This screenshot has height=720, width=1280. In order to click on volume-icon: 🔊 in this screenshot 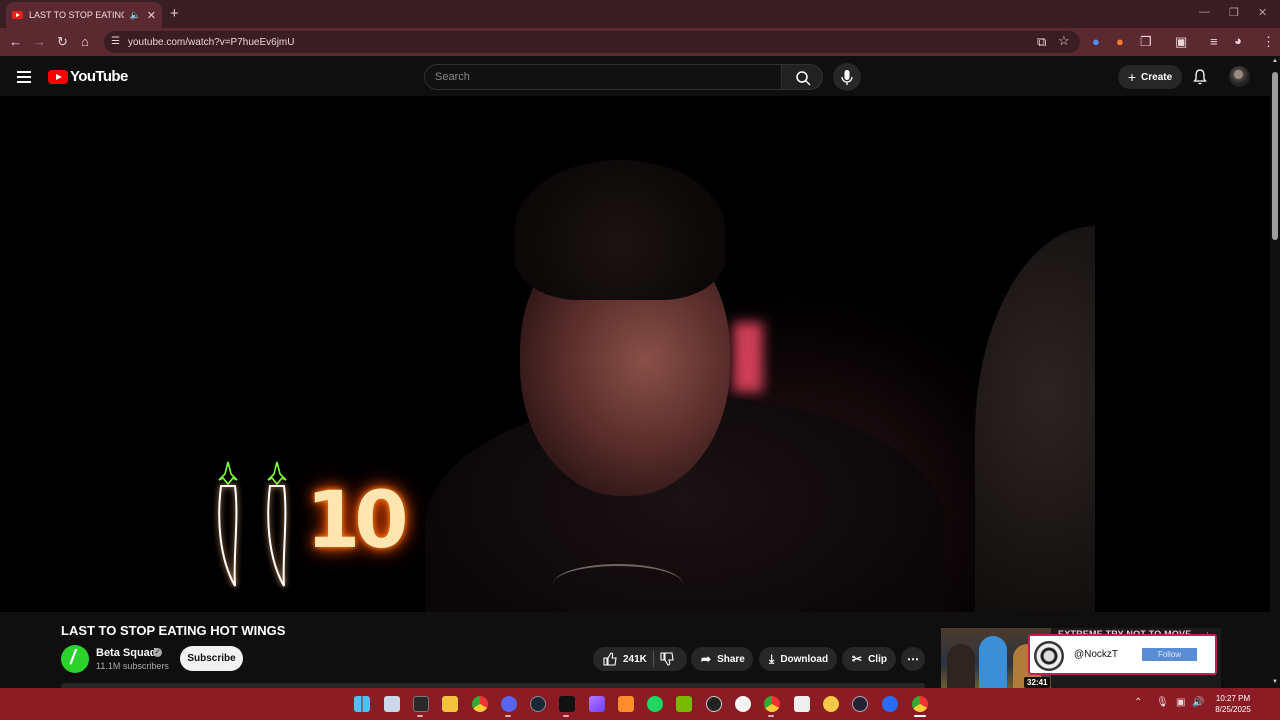, I will do `click(1198, 702)`.